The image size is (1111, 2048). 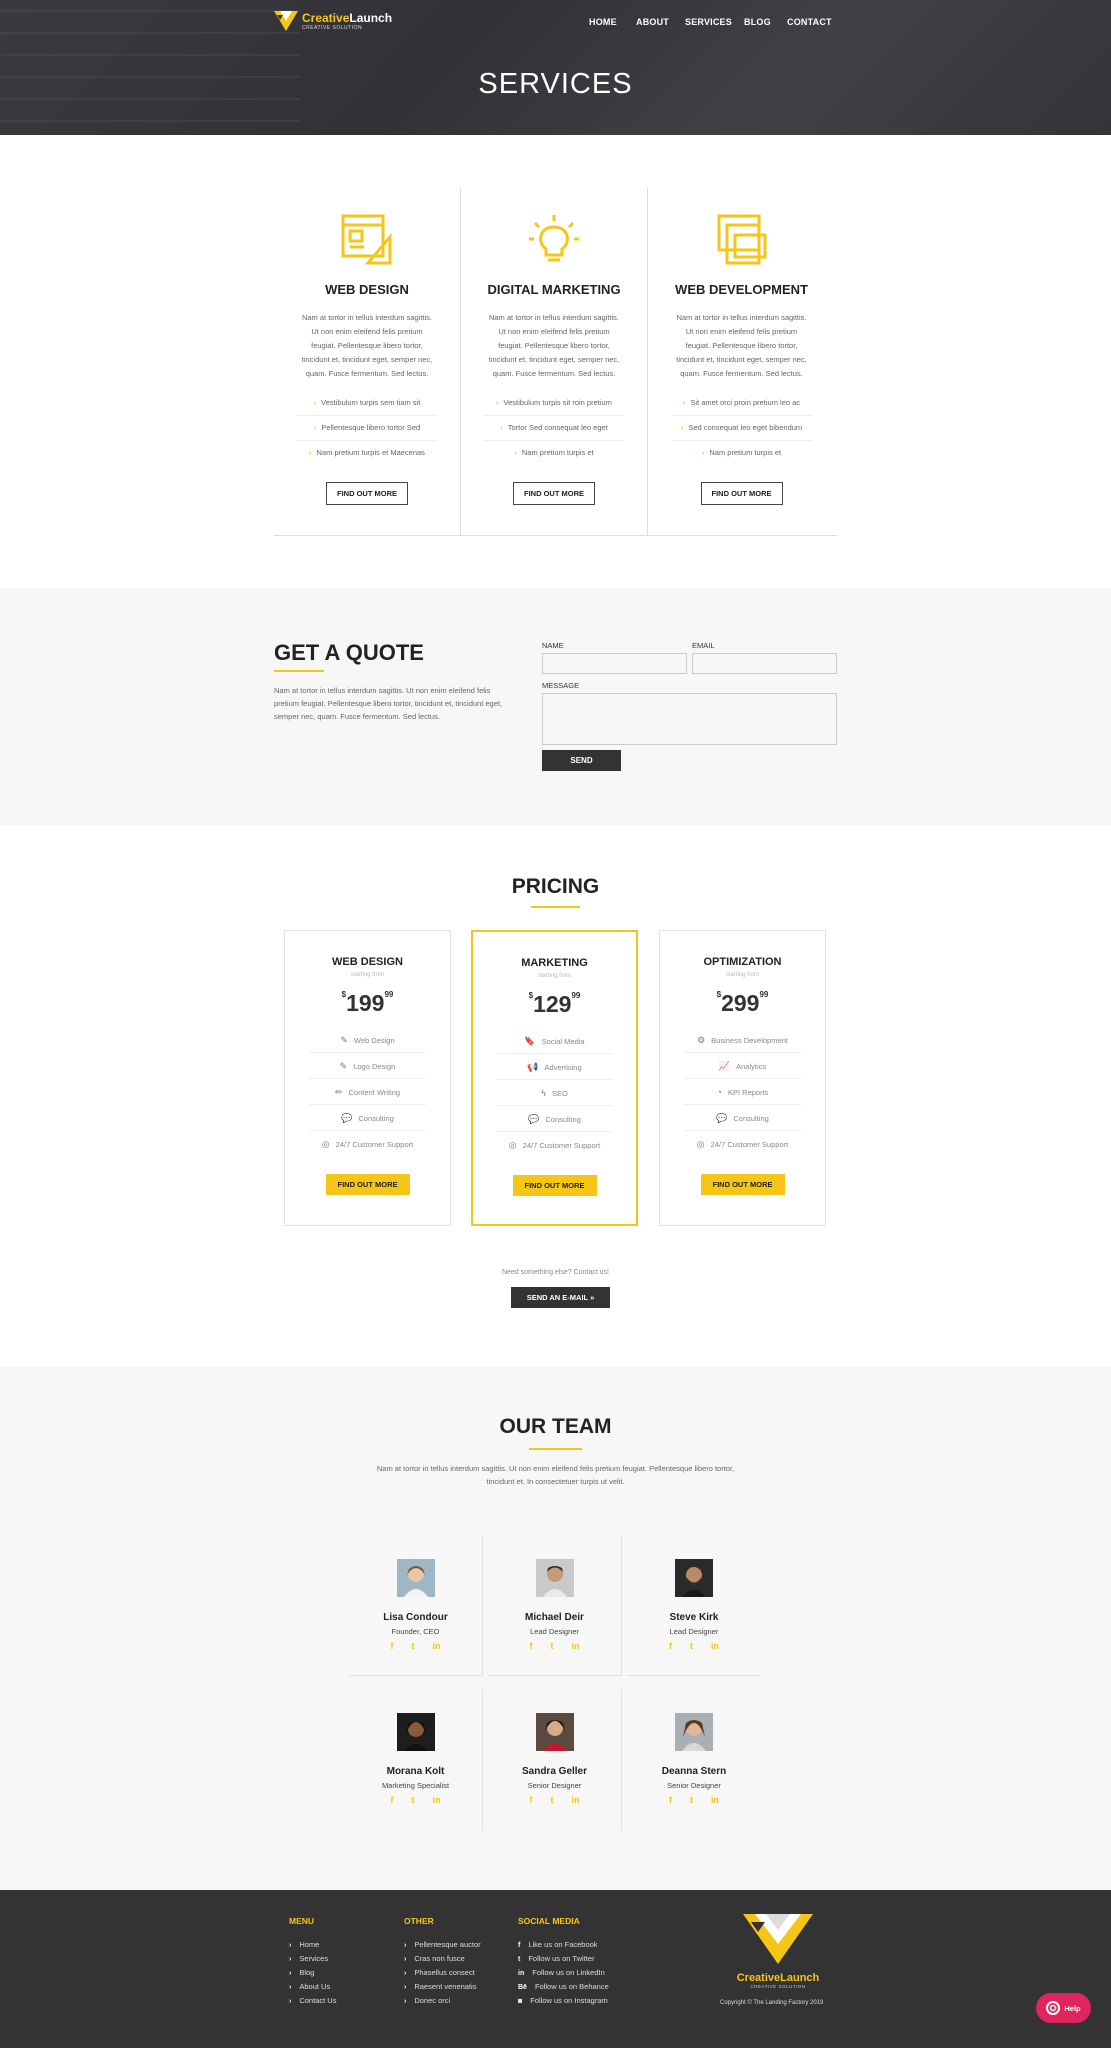 What do you see at coordinates (652, 22) in the screenshot?
I see `nav-about: ABOUT` at bounding box center [652, 22].